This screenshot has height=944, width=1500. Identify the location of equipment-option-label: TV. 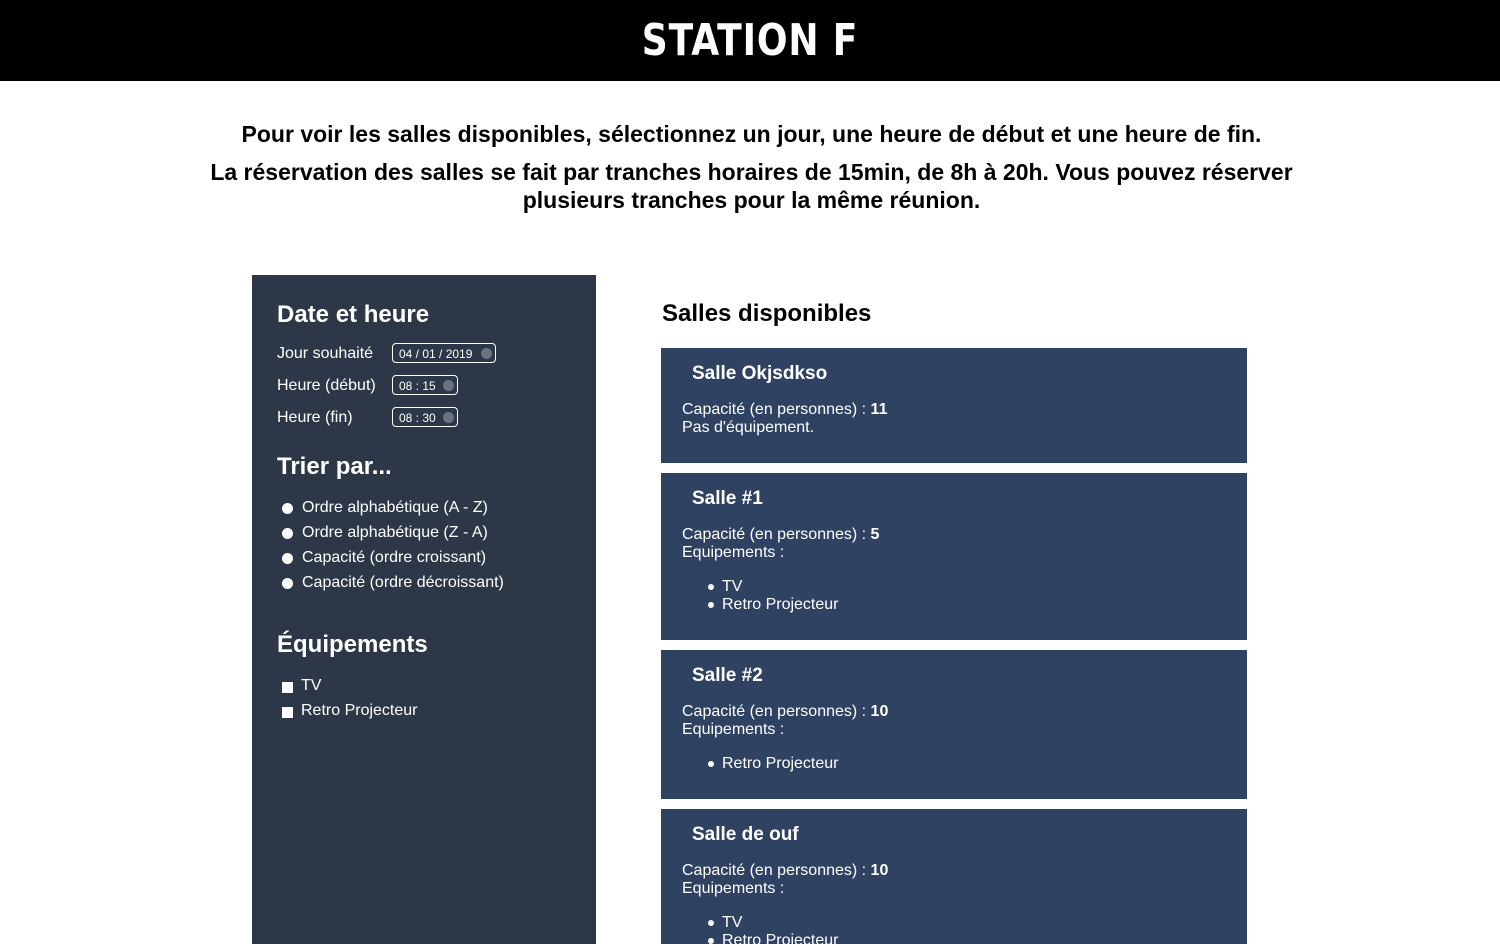
(311, 685).